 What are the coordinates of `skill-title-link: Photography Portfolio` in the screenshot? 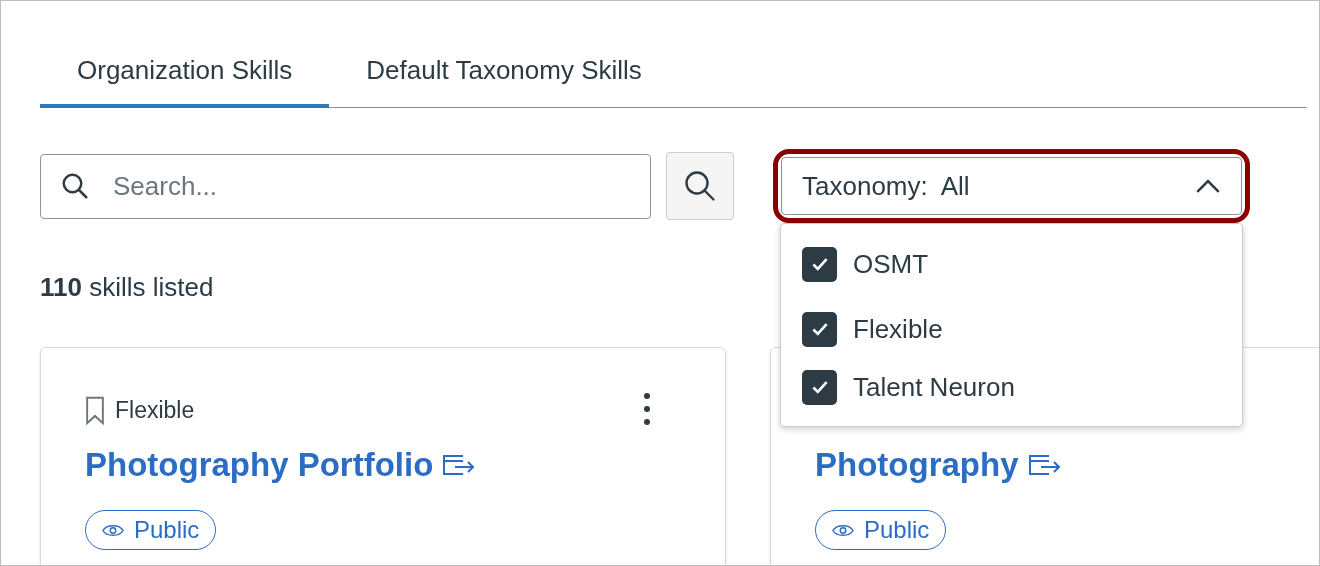 It's located at (259, 465).